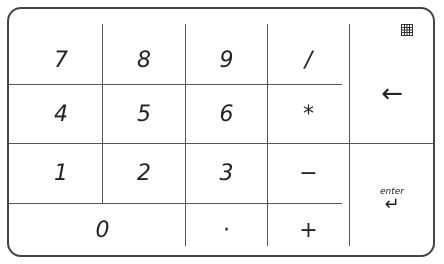  I want to click on key-8: 8, so click(144, 60).